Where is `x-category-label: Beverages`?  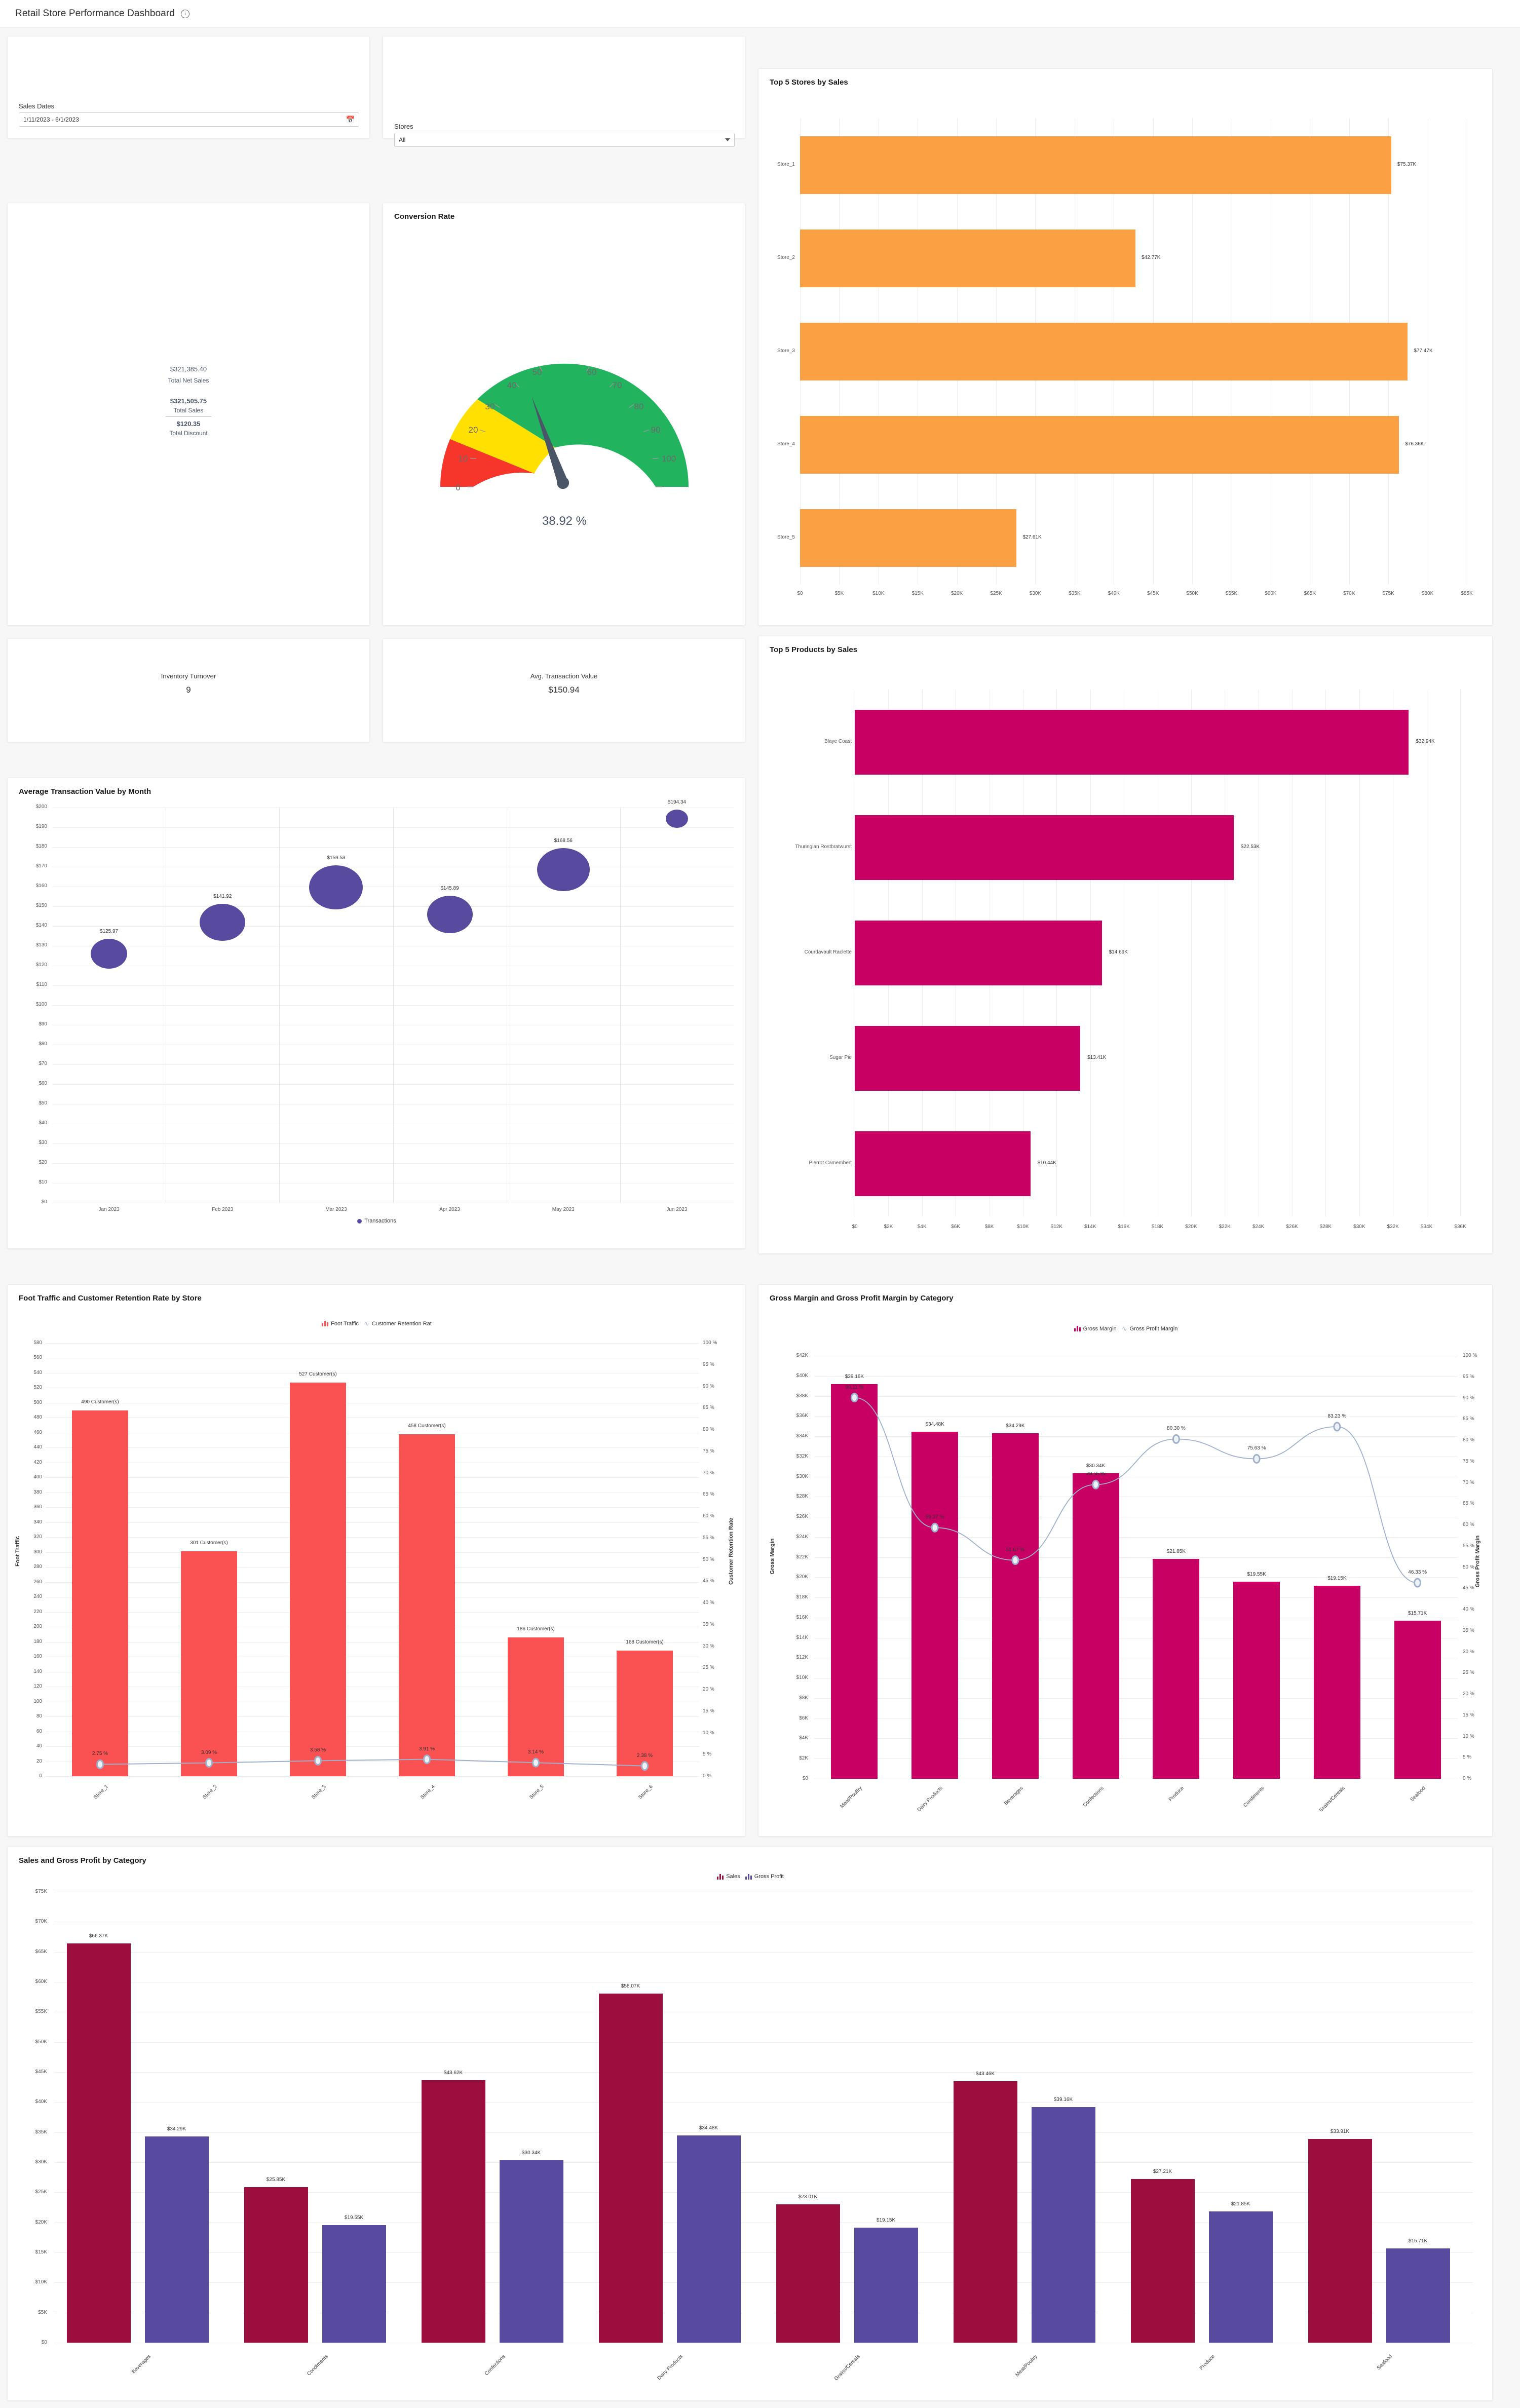 x-category-label: Beverages is located at coordinates (142, 2364).